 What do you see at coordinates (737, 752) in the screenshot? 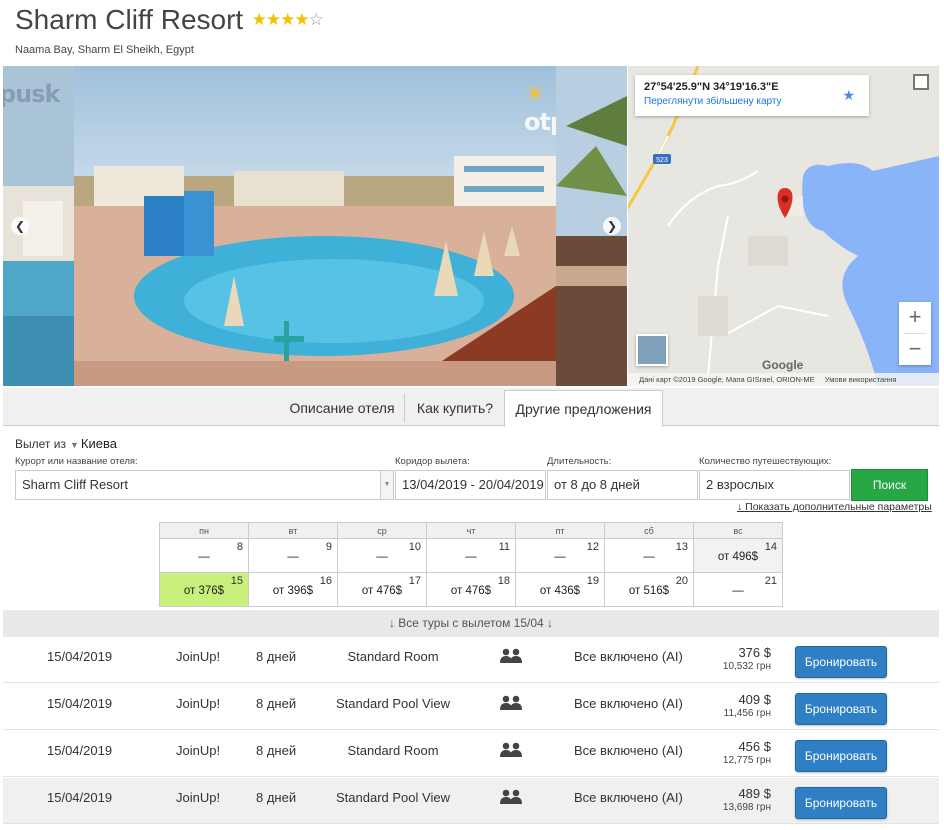
I see `tour-price: 456 $12,775 грн` at bounding box center [737, 752].